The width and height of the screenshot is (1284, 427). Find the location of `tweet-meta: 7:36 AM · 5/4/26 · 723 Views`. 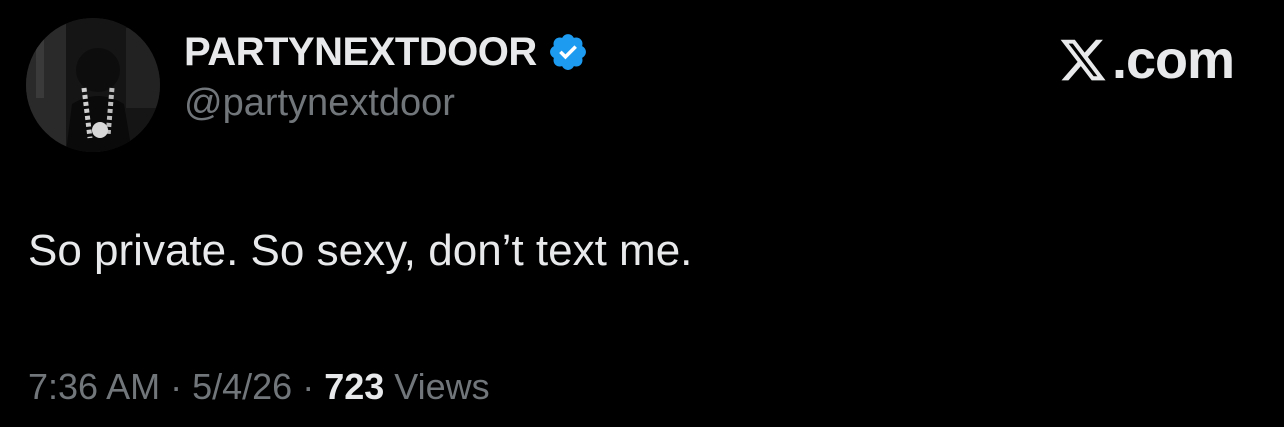

tweet-meta: 7:36 AM · 5/4/26 · 723 Views is located at coordinates (259, 387).